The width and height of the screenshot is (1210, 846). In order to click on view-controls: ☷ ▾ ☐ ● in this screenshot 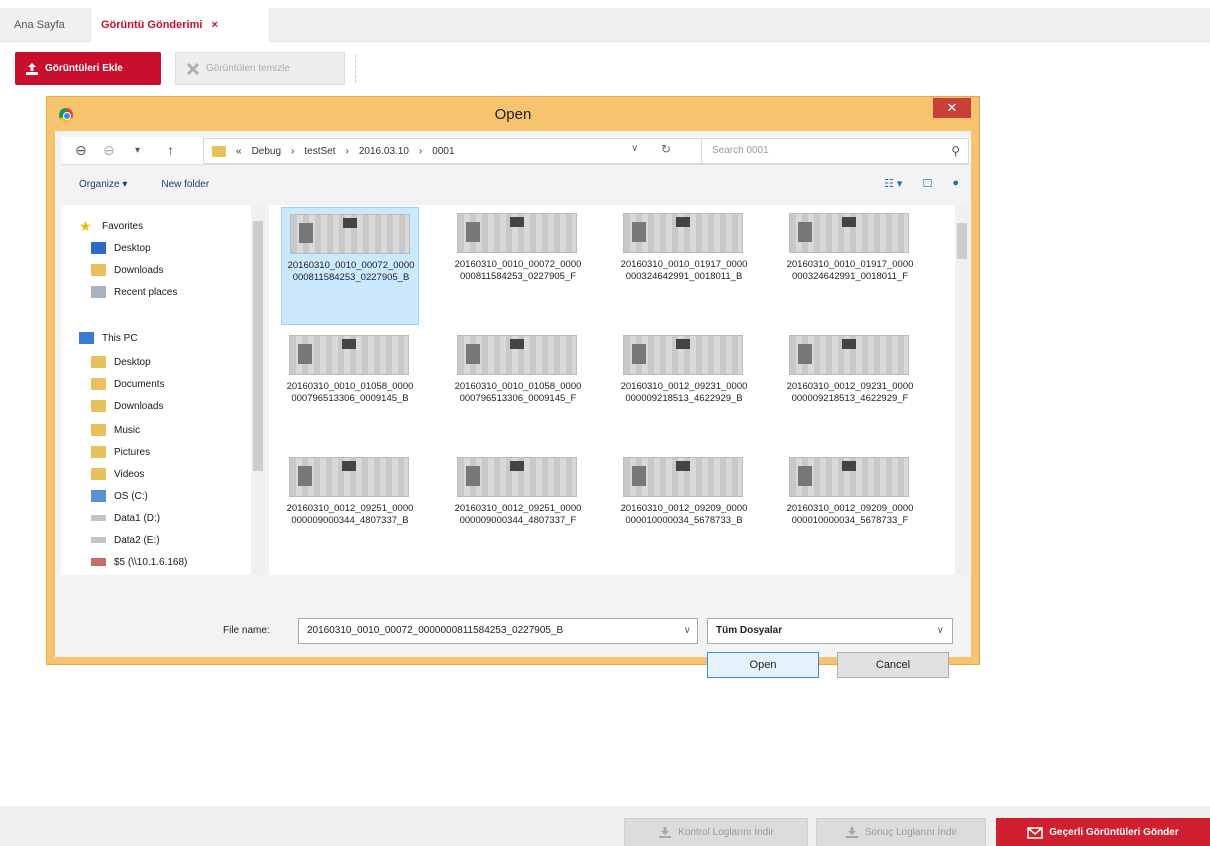, I will do `click(921, 183)`.